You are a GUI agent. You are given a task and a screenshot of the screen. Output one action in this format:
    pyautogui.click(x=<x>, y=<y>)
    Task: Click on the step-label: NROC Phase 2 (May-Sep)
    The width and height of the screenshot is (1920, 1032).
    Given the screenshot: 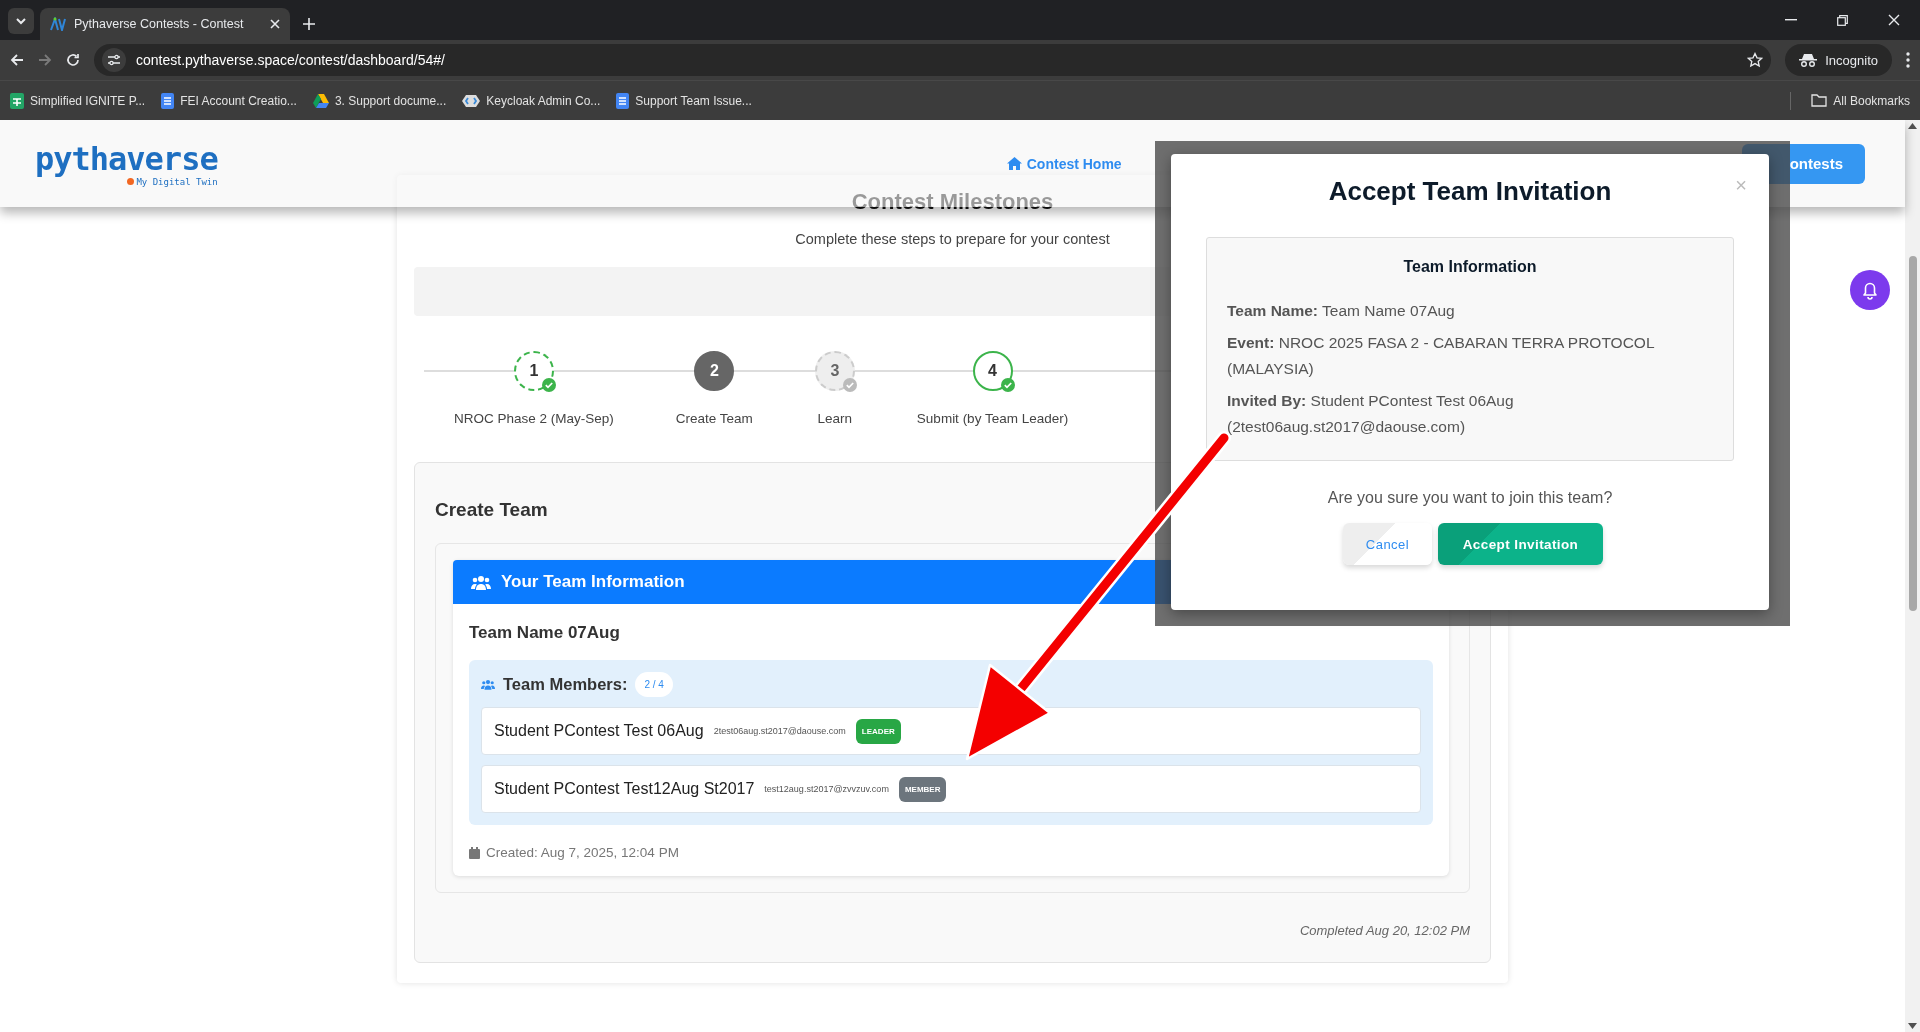 What is the action you would take?
    pyautogui.click(x=534, y=418)
    